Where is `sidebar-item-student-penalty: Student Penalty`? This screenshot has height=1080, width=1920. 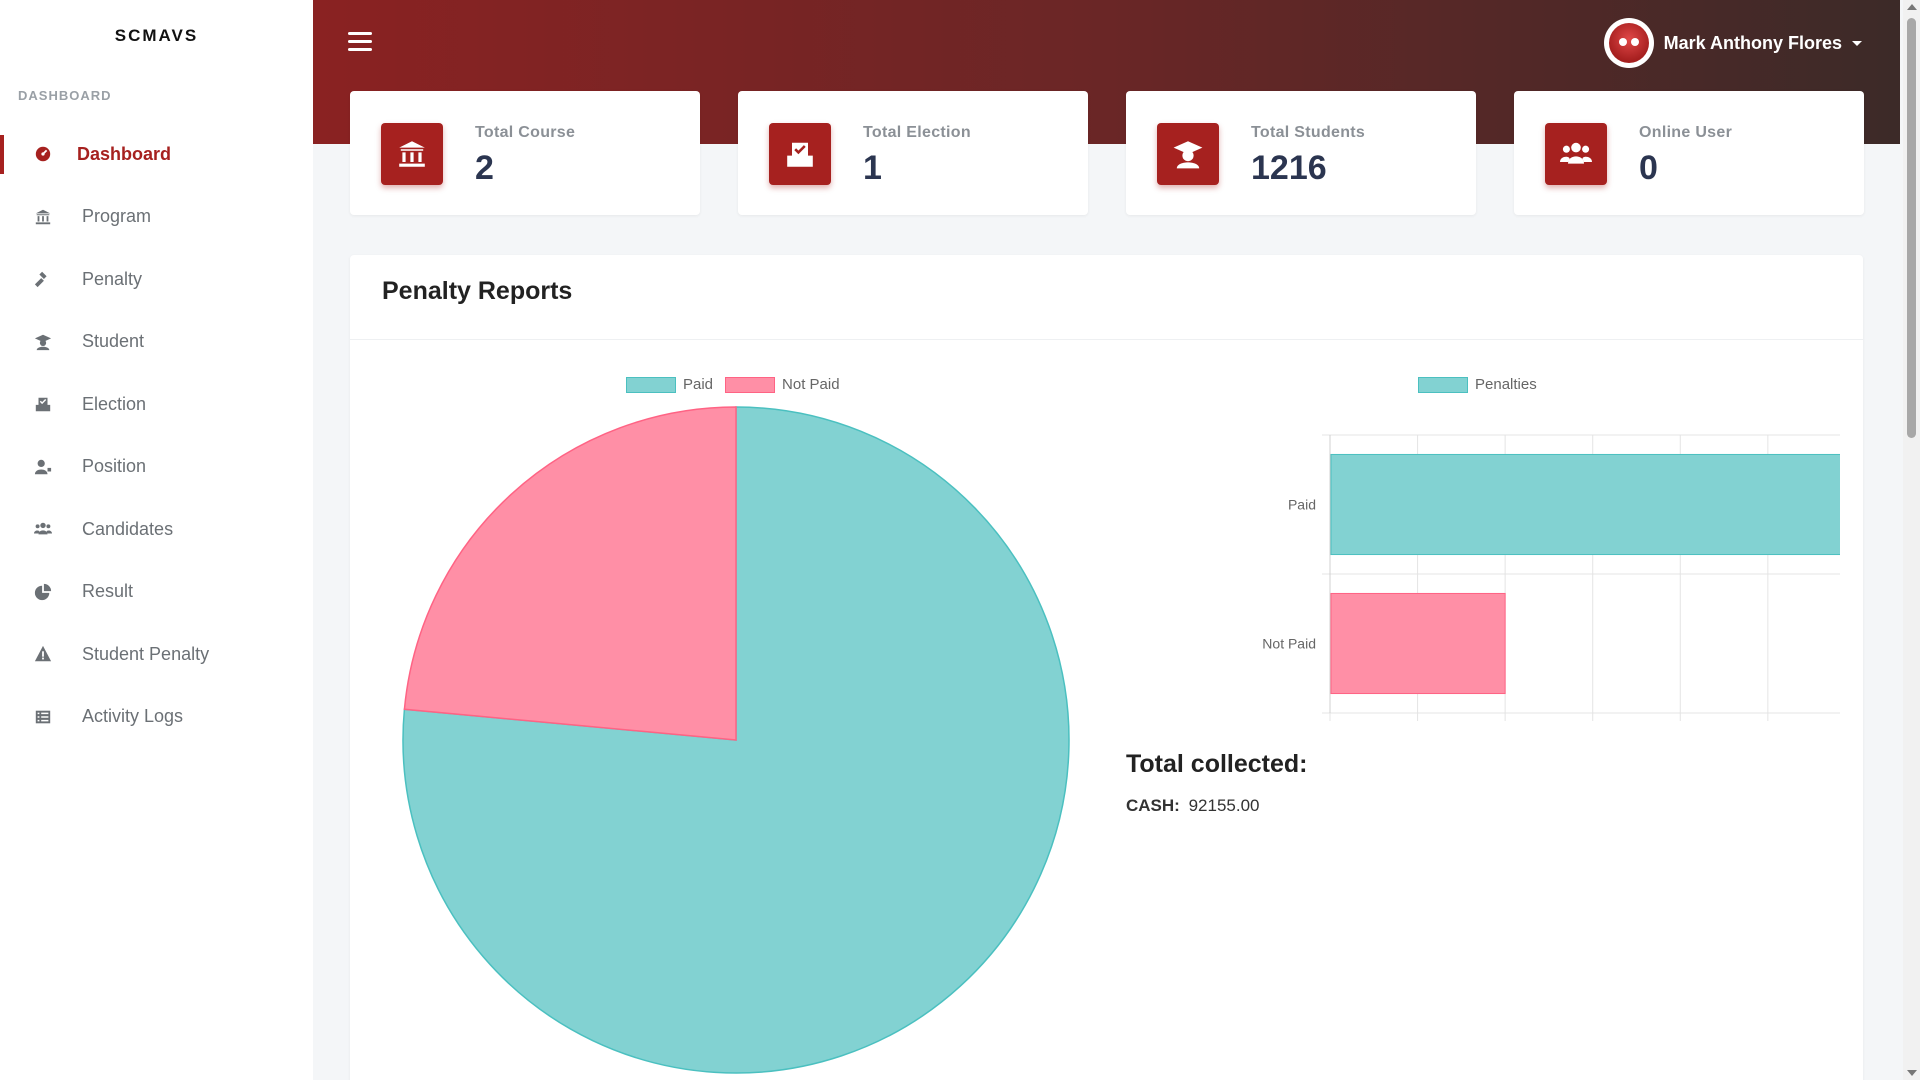 sidebar-item-student-penalty: Student Penalty is located at coordinates (156, 654).